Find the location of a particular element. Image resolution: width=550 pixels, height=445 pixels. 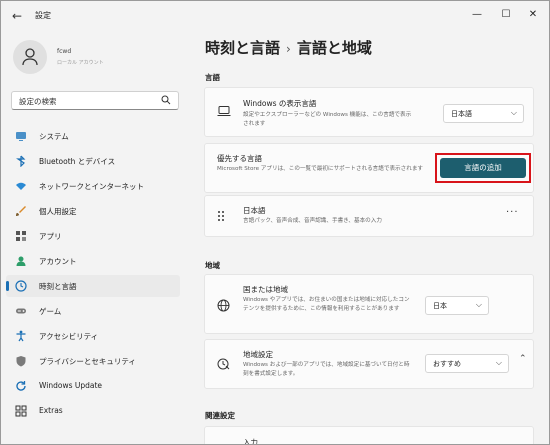

search-placeholder: 設定の検索 is located at coordinates (38, 101).